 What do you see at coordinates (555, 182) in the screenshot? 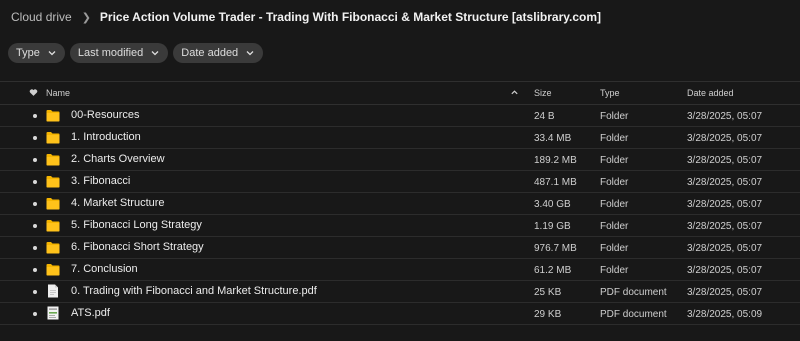
I see `file-size: 487.1 MB` at bounding box center [555, 182].